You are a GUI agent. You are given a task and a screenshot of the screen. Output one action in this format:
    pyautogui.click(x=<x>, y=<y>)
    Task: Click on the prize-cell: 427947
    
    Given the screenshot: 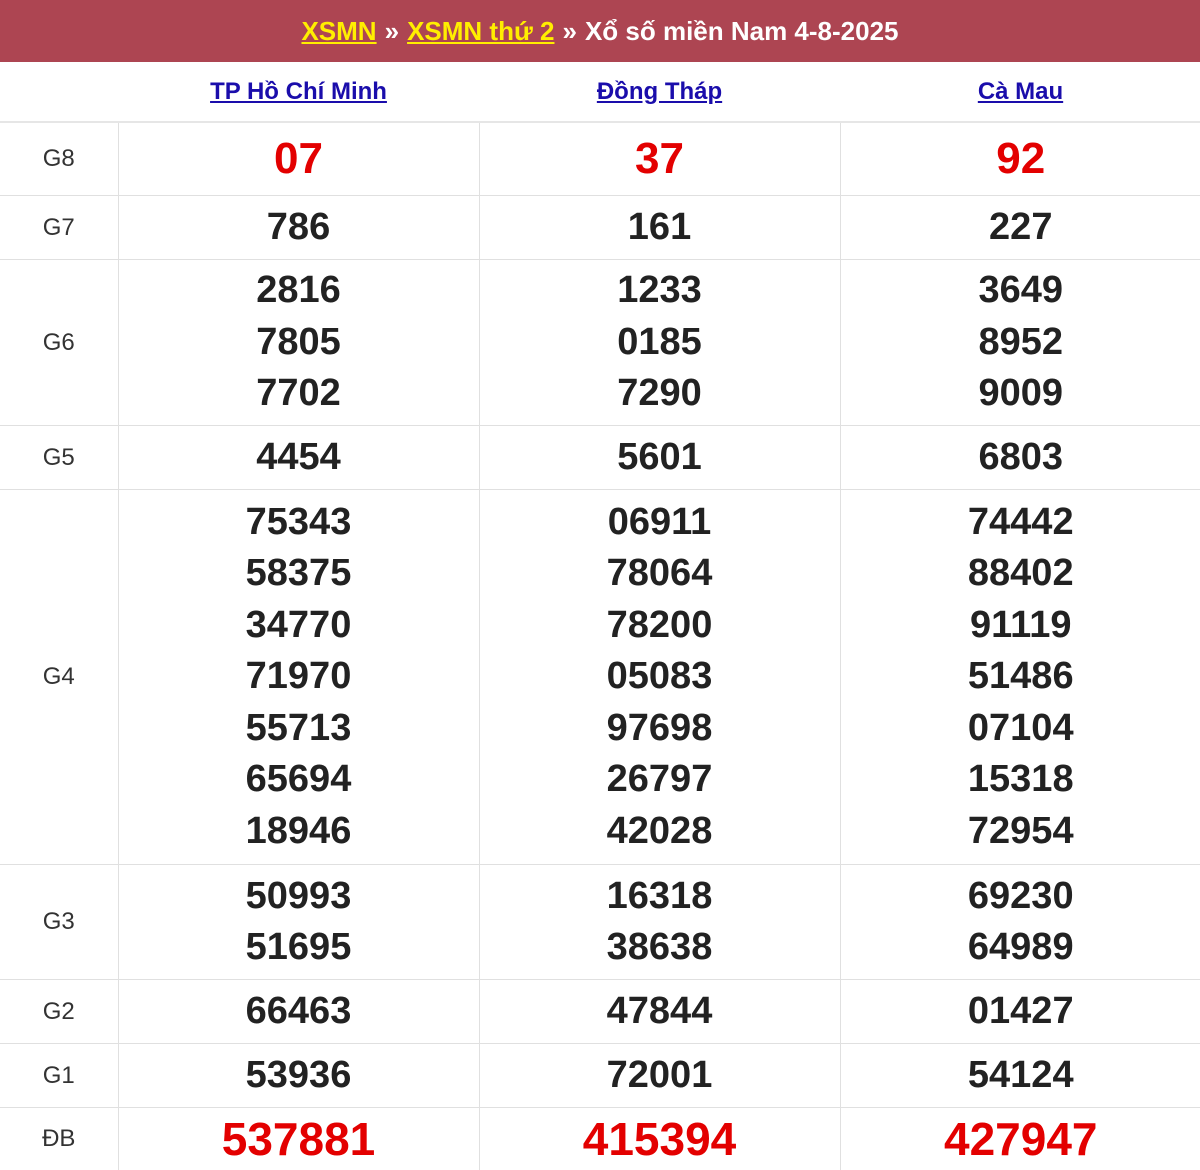 What is the action you would take?
    pyautogui.click(x=1020, y=1139)
    